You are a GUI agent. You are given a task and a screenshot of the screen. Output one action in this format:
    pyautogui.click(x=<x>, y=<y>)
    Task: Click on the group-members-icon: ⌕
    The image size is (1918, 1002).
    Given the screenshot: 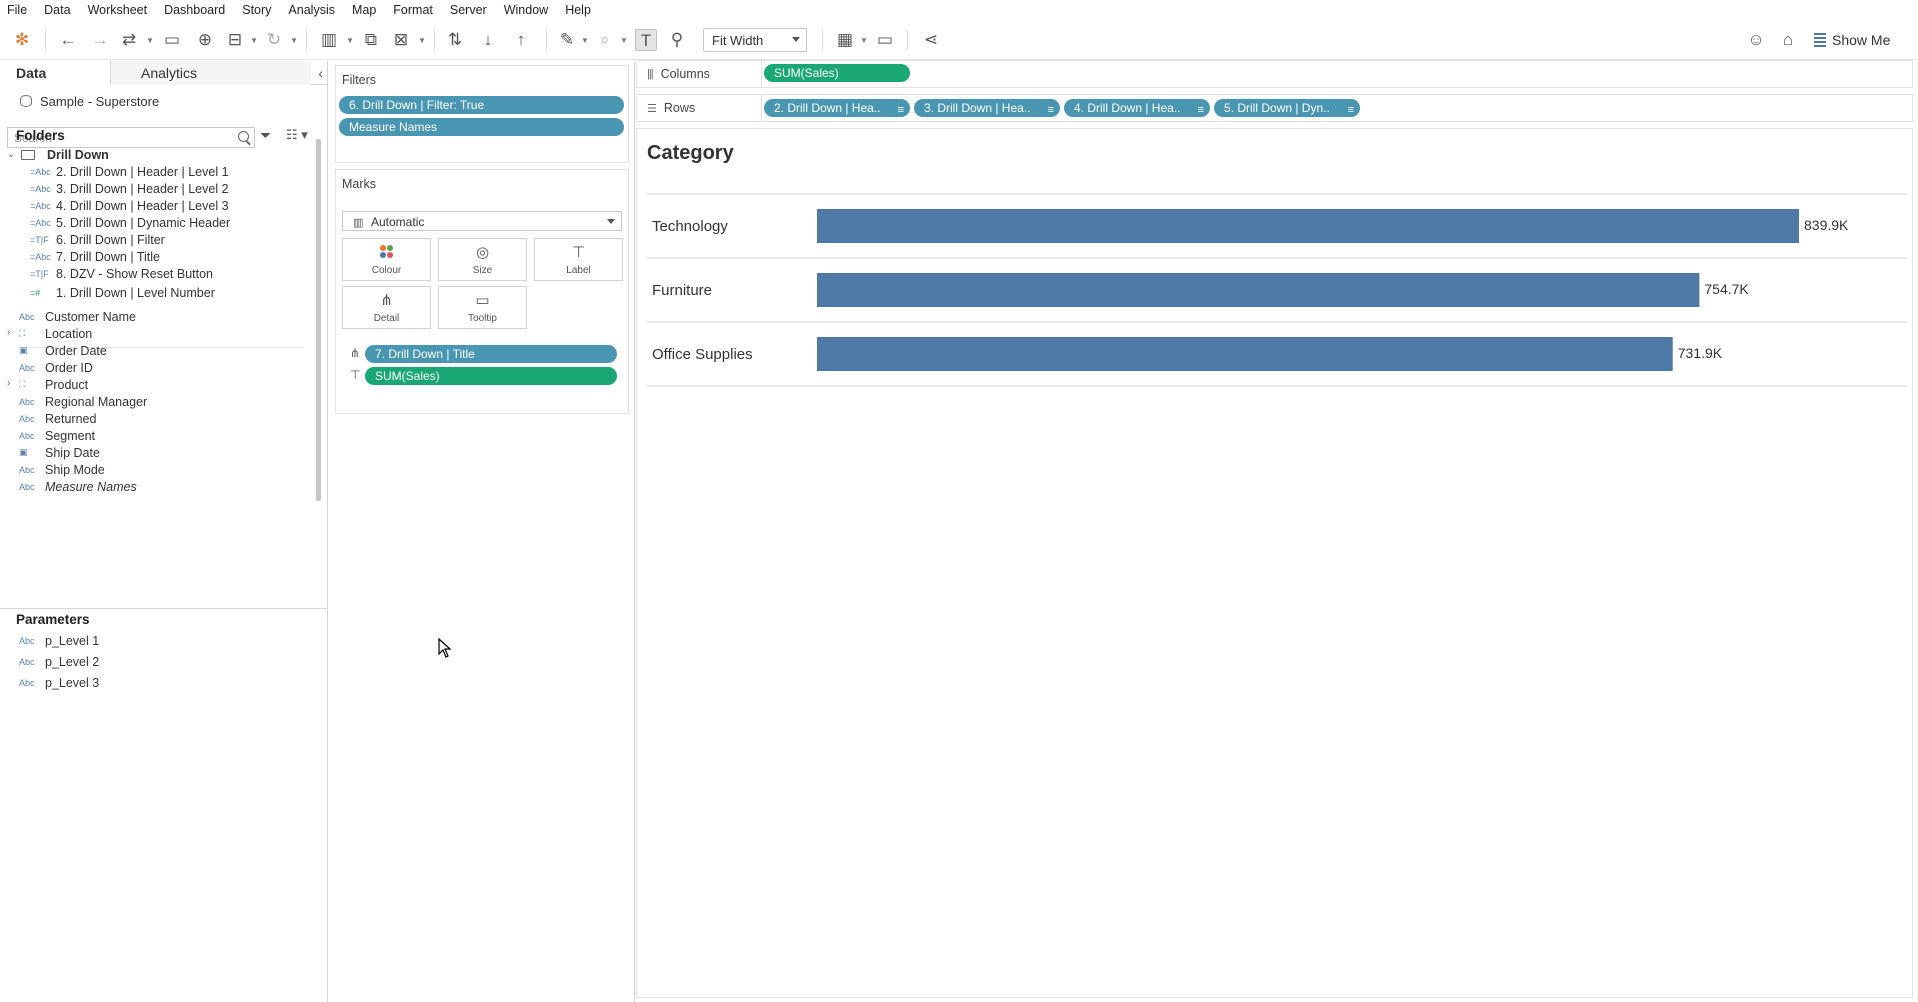 What is the action you would take?
    pyautogui.click(x=605, y=40)
    